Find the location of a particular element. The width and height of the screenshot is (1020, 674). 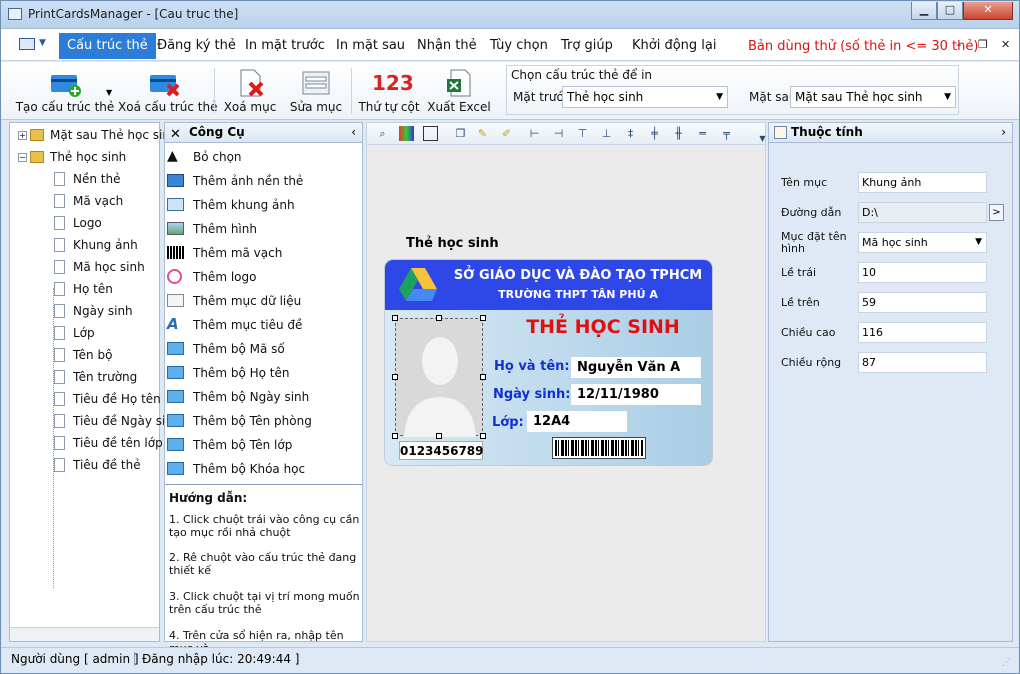

tree-node: − Thẻ học sinh is located at coordinates (72, 157).